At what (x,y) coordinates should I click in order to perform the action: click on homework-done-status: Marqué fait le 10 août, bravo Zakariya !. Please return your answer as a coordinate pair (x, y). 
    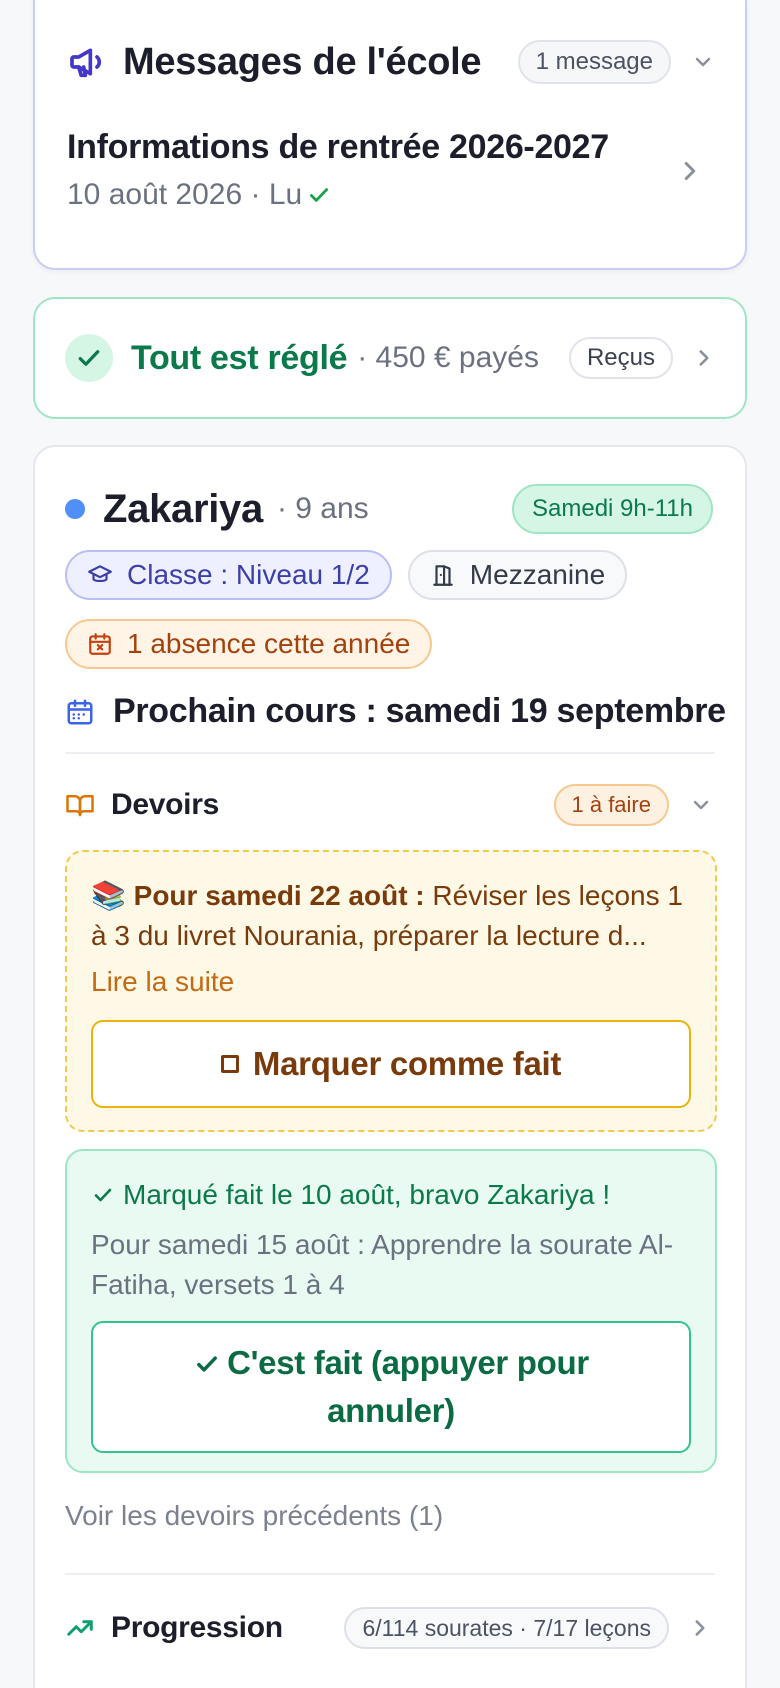
    Looking at the image, I should click on (350, 1195).